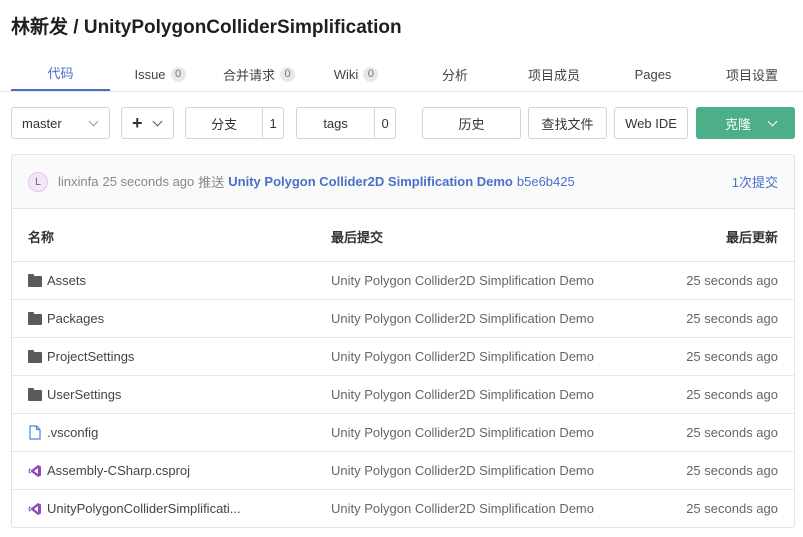 The width and height of the screenshot is (803, 537). What do you see at coordinates (66, 280) in the screenshot?
I see `file-name: Assets` at bounding box center [66, 280].